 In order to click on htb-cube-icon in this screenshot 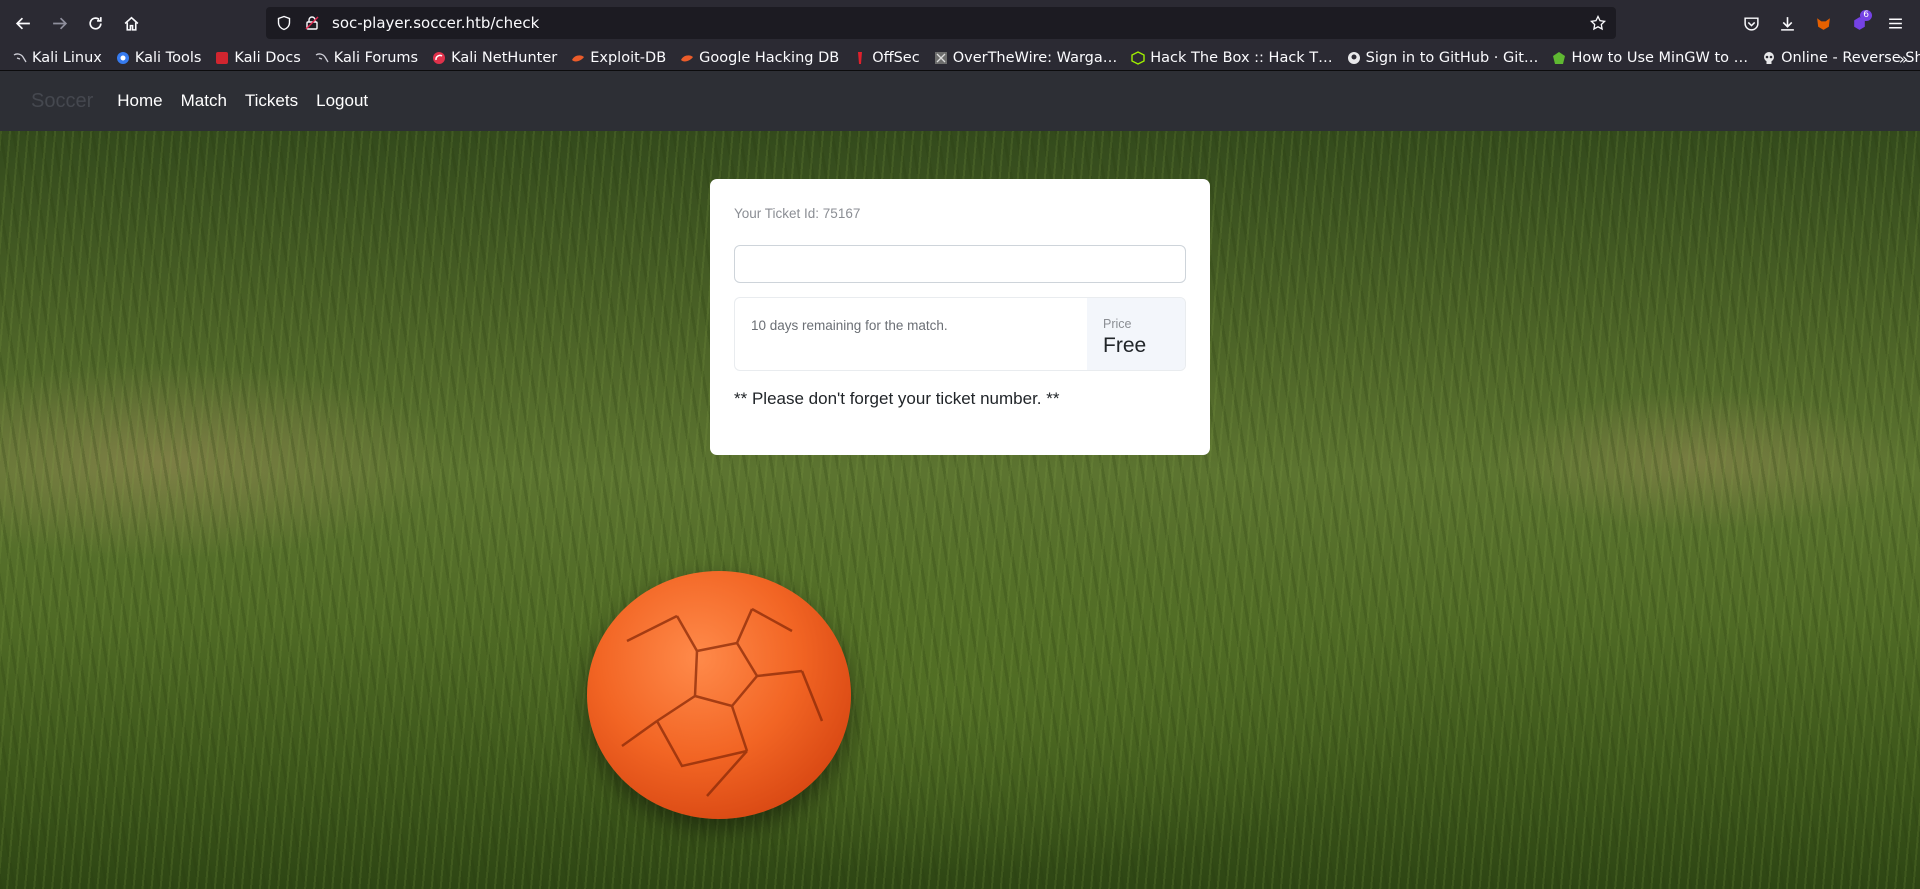, I will do `click(1138, 58)`.